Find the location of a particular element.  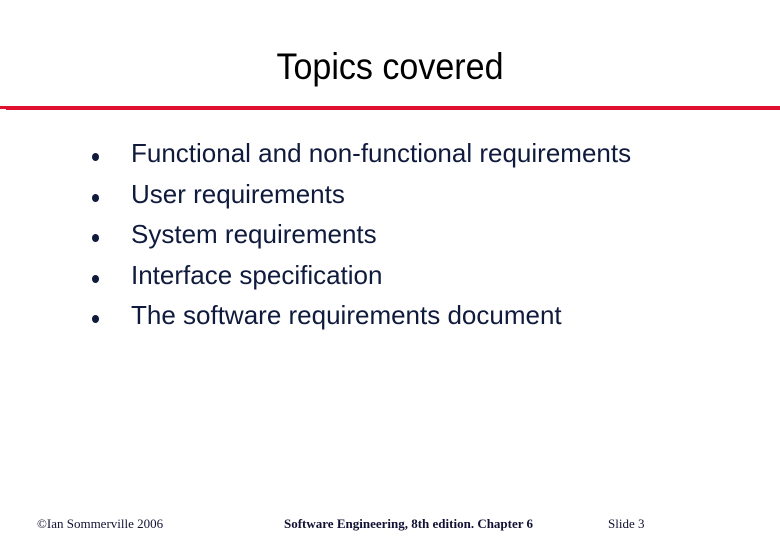

footer-slide-number: Slide 3 is located at coordinates (626, 523).